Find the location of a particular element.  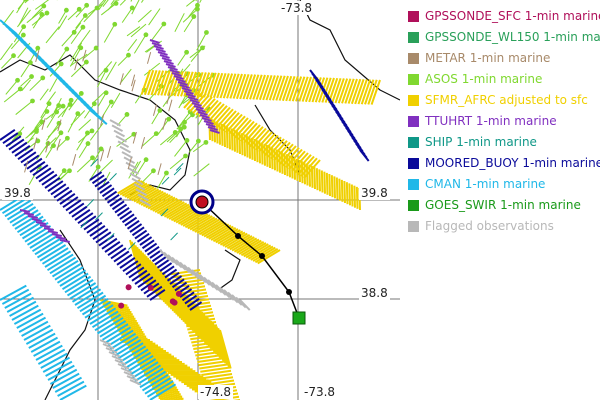

legend-item: GPSSONDE_WL150 1-min marine is located at coordinates (504, 37).